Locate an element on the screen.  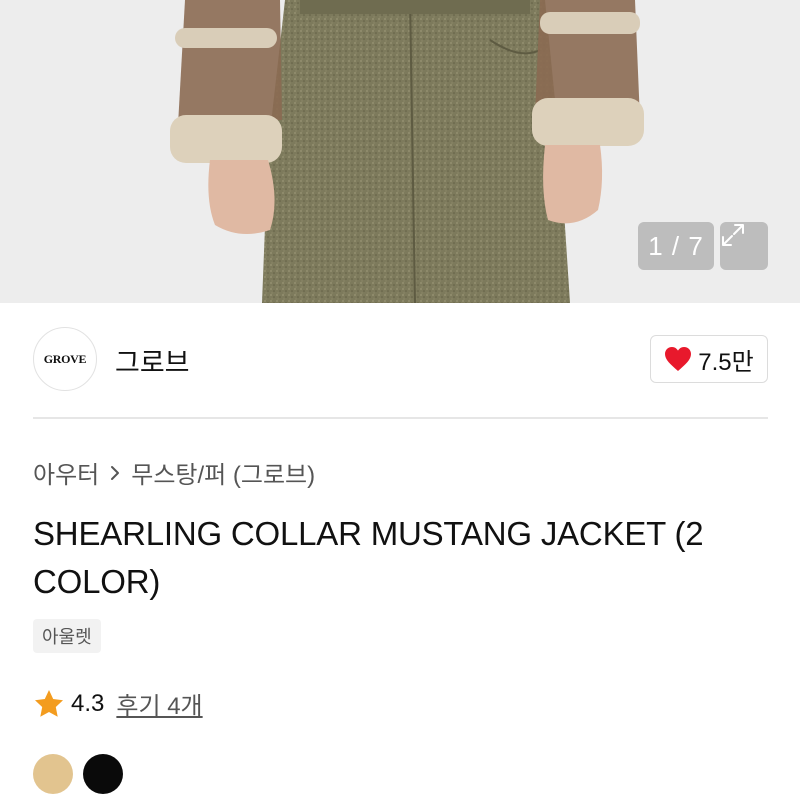
like-count: 7.5만 is located at coordinates (726, 362).